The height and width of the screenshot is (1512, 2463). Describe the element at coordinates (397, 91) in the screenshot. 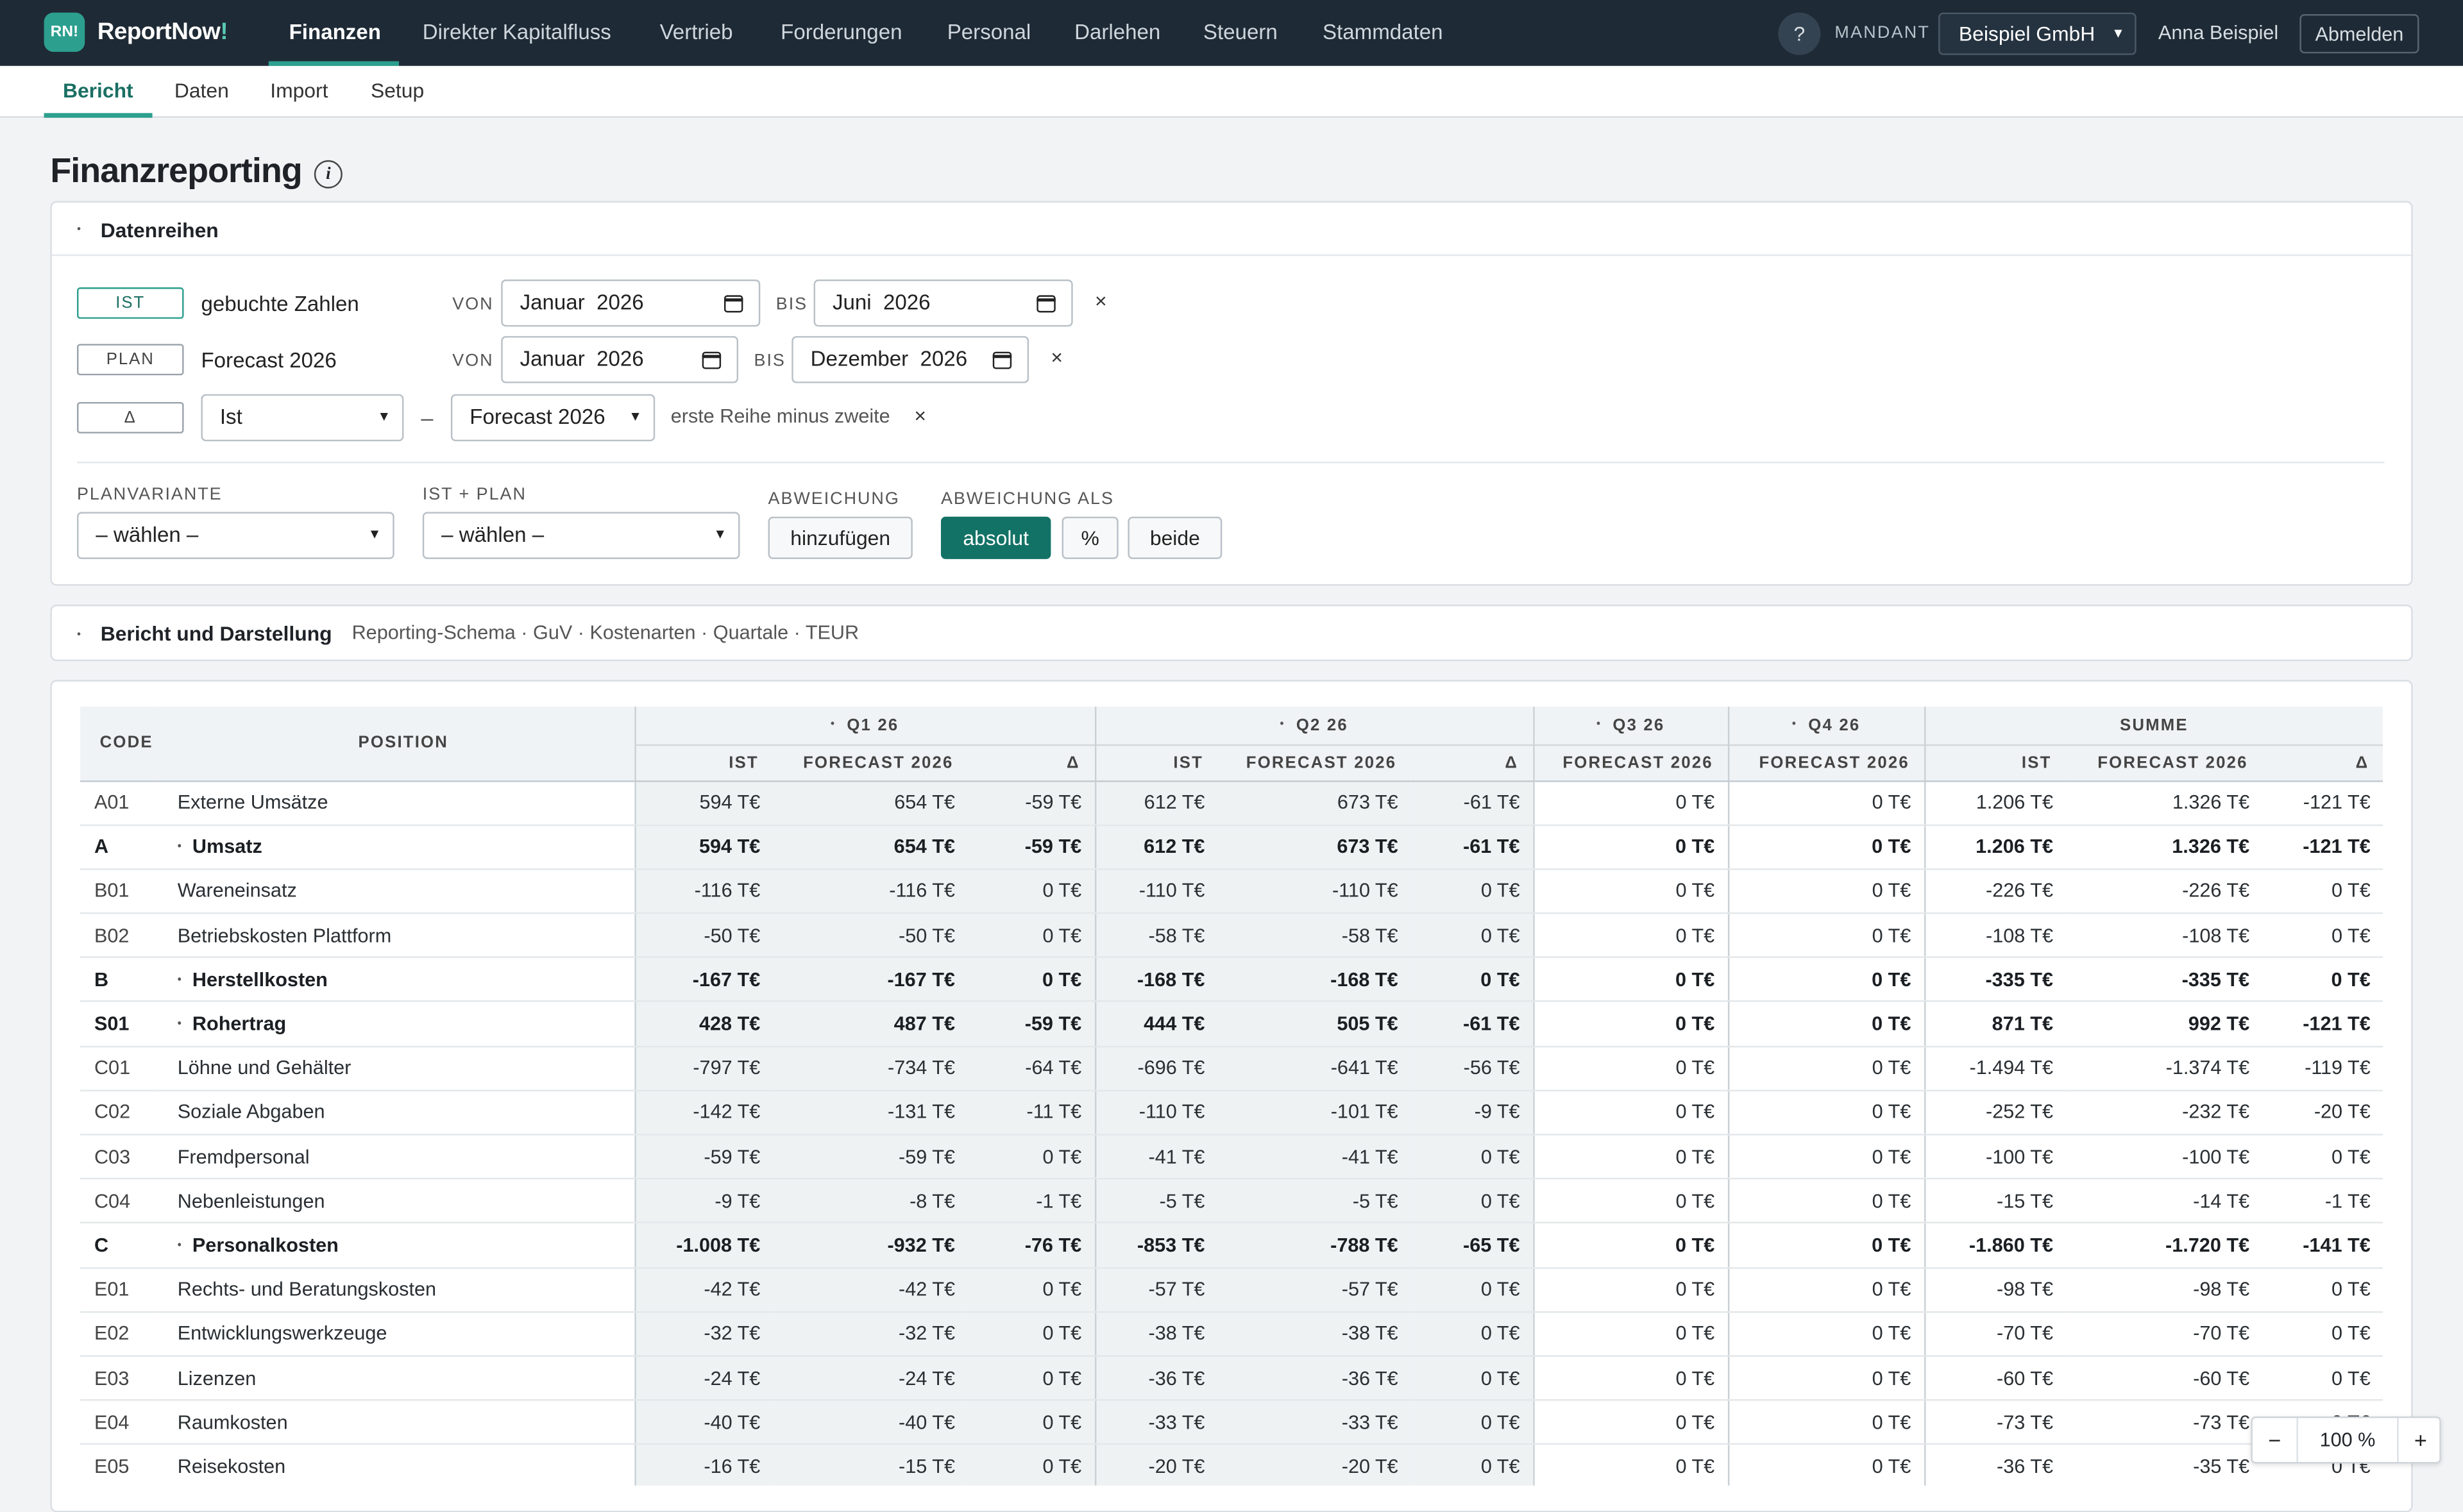

I see `subnav-setup: Setup` at that location.